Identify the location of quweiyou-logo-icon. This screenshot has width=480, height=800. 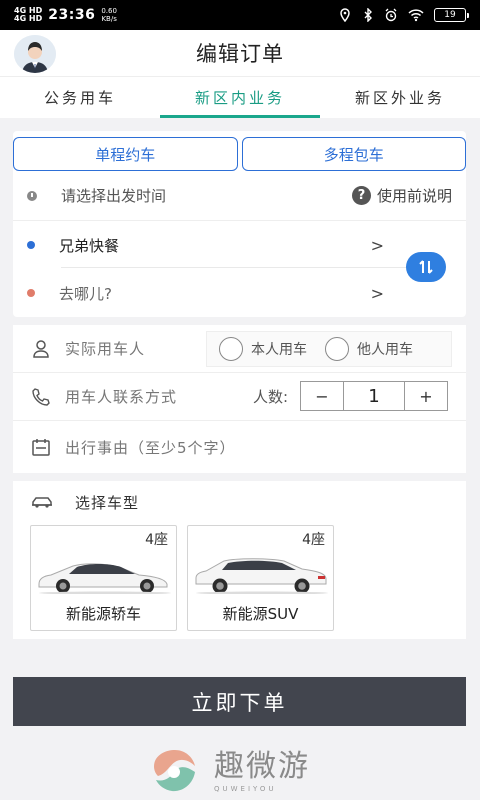
(174, 771).